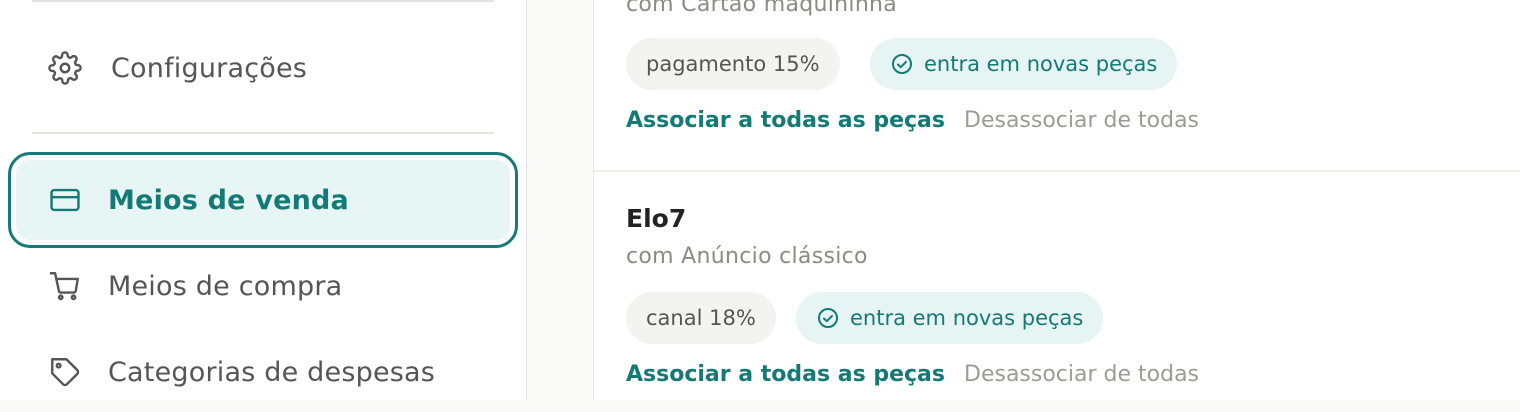  What do you see at coordinates (65, 372) in the screenshot?
I see `tag-icon` at bounding box center [65, 372].